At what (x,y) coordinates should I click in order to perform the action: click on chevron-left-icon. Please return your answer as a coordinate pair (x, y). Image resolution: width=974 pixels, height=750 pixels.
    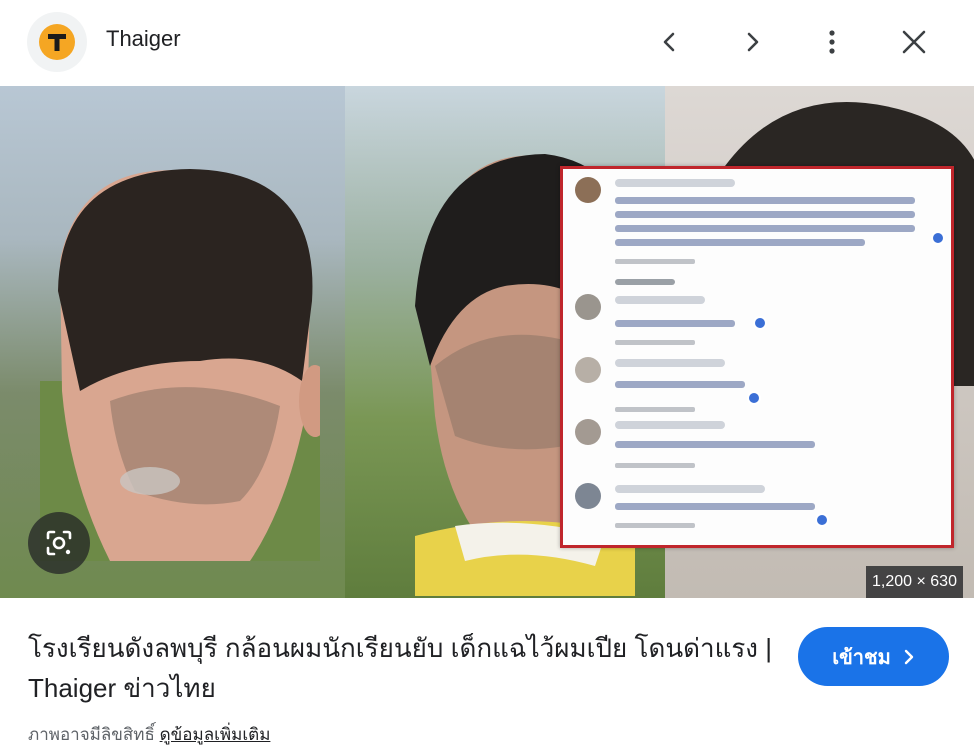
    Looking at the image, I should click on (669, 42).